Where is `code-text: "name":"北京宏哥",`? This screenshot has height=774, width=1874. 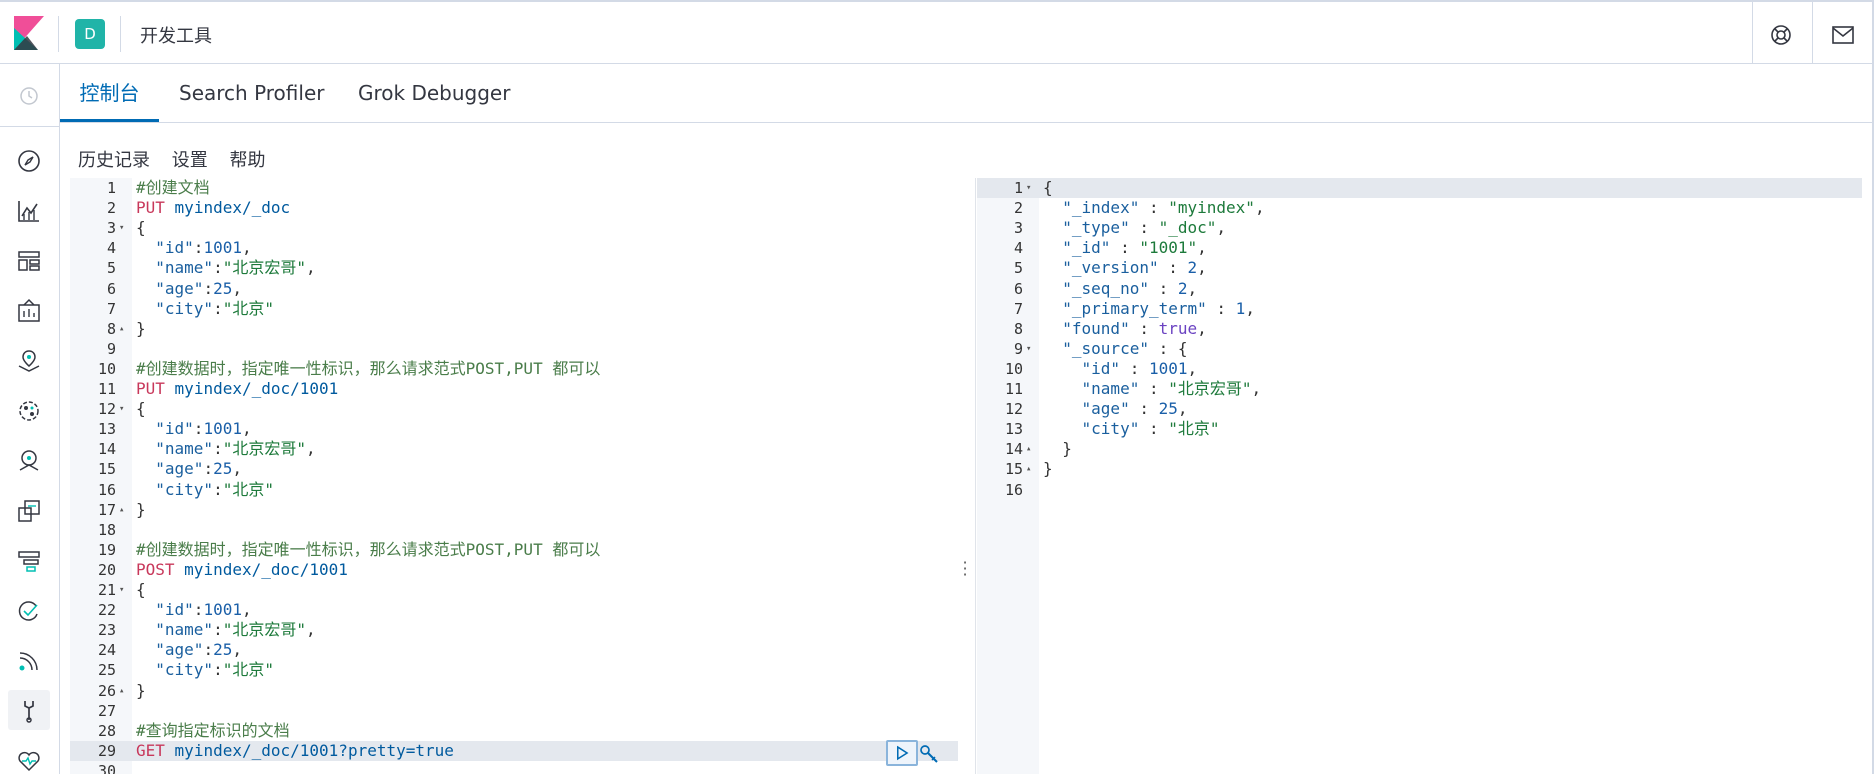
code-text: "name":"北京宏哥", is located at coordinates (225, 268).